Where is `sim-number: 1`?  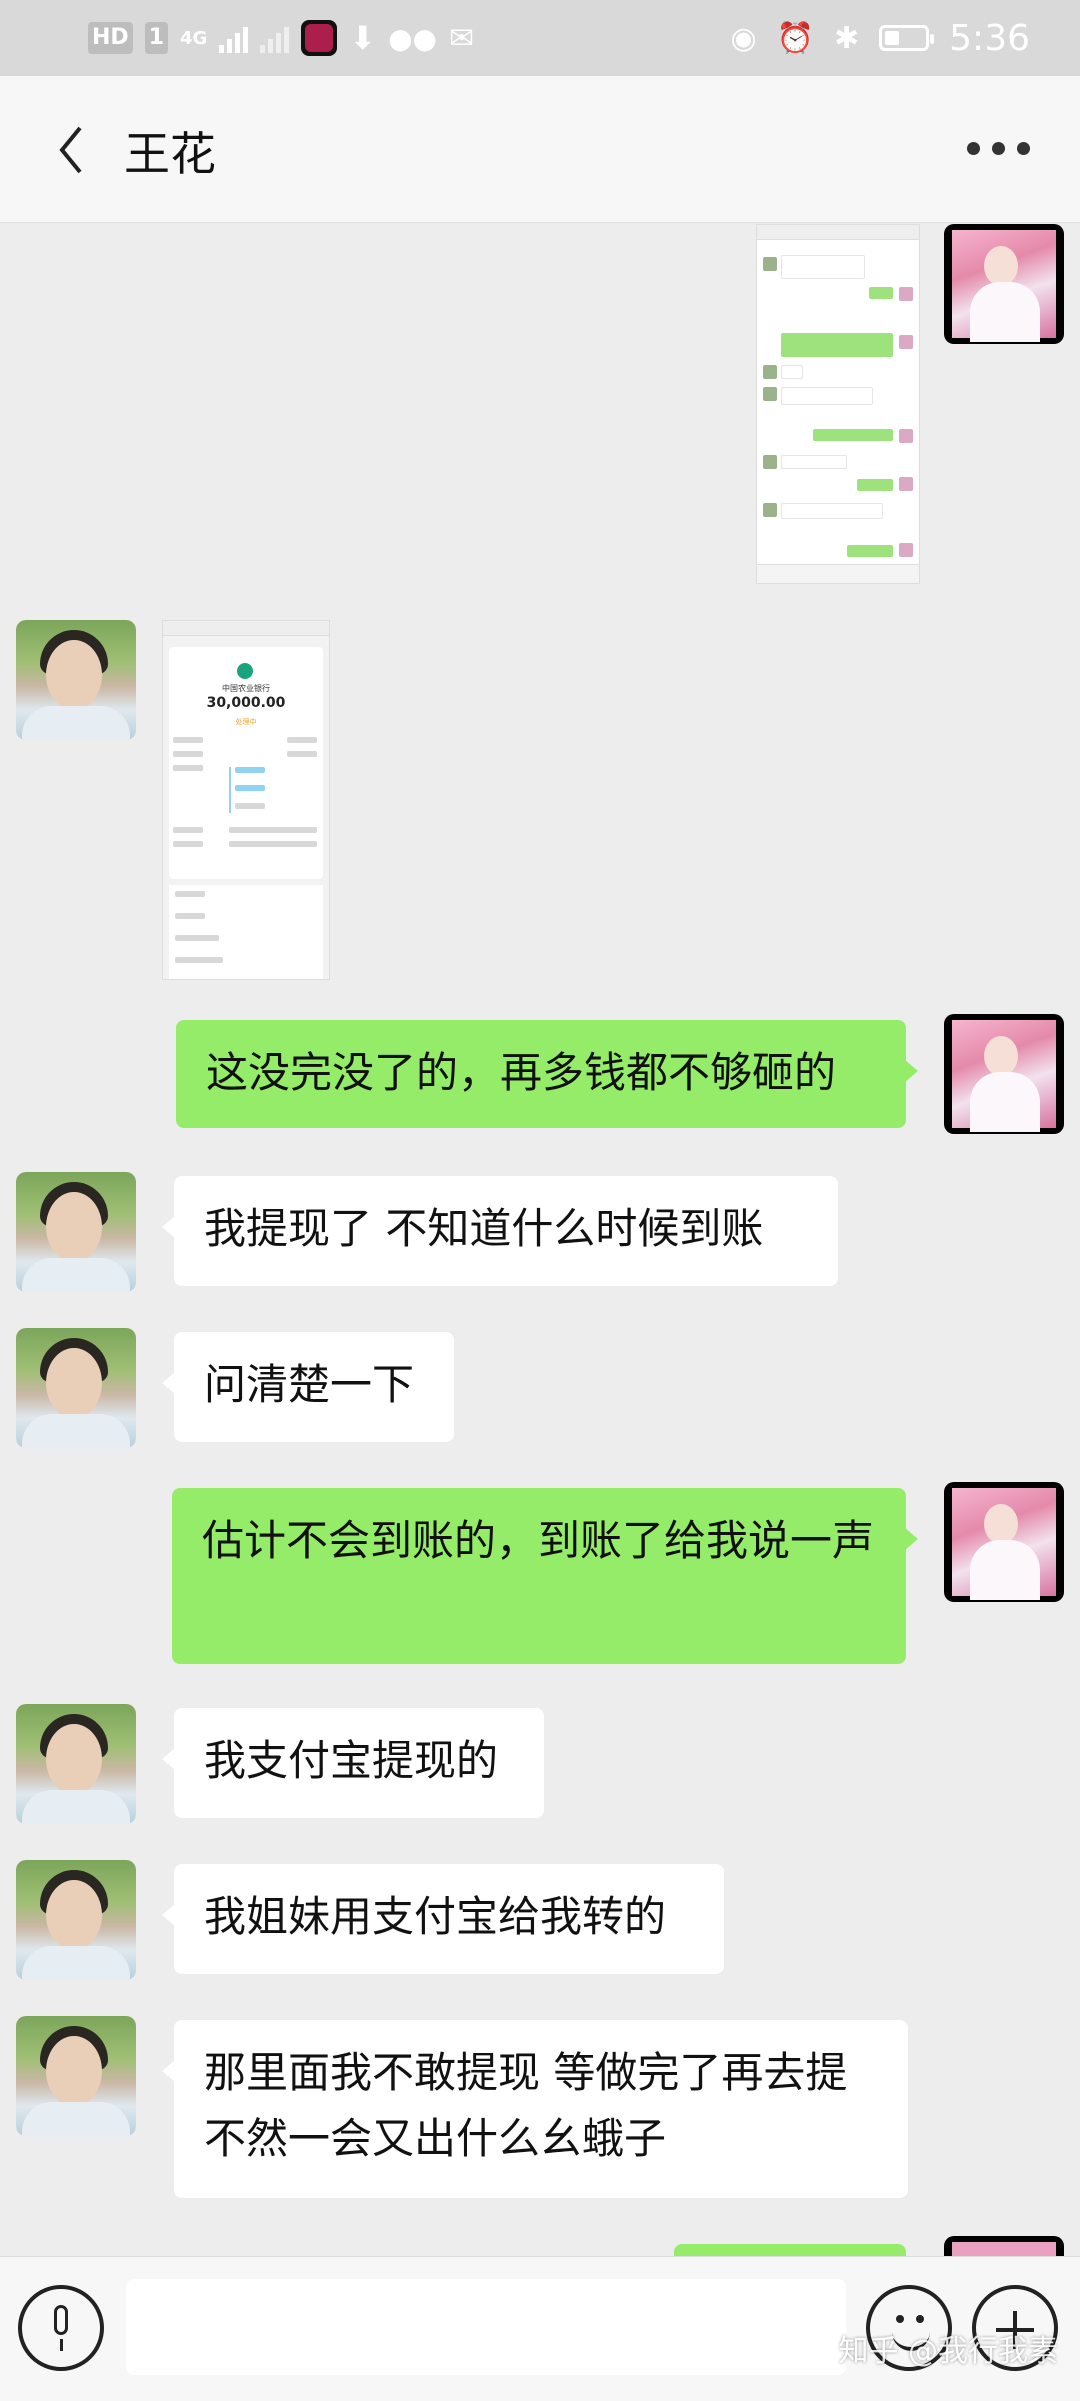
sim-number: 1 is located at coordinates (156, 38).